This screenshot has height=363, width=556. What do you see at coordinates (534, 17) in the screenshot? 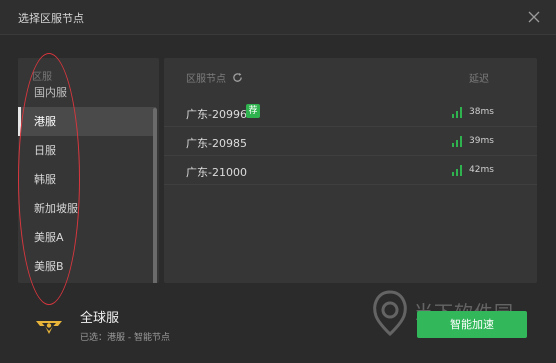
I see `close-icon` at bounding box center [534, 17].